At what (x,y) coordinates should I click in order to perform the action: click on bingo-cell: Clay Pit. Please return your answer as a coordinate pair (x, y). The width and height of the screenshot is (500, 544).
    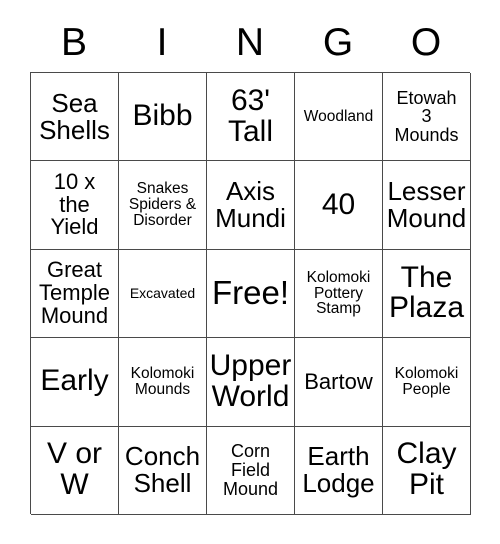
    Looking at the image, I should click on (427, 470).